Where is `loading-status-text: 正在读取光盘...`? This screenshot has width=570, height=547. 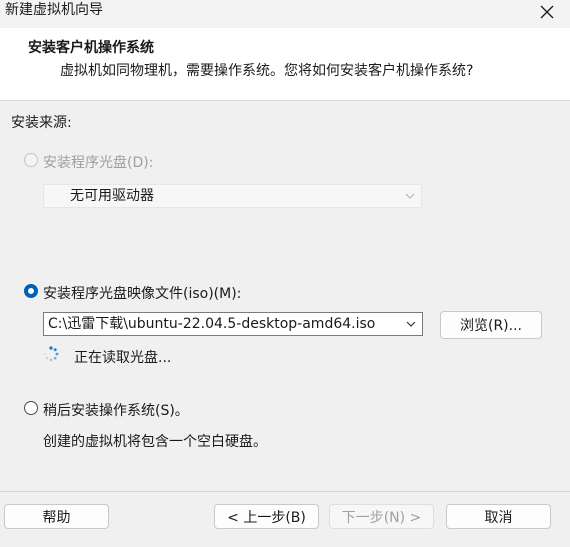
loading-status-text: 正在读取光盘... is located at coordinates (123, 358).